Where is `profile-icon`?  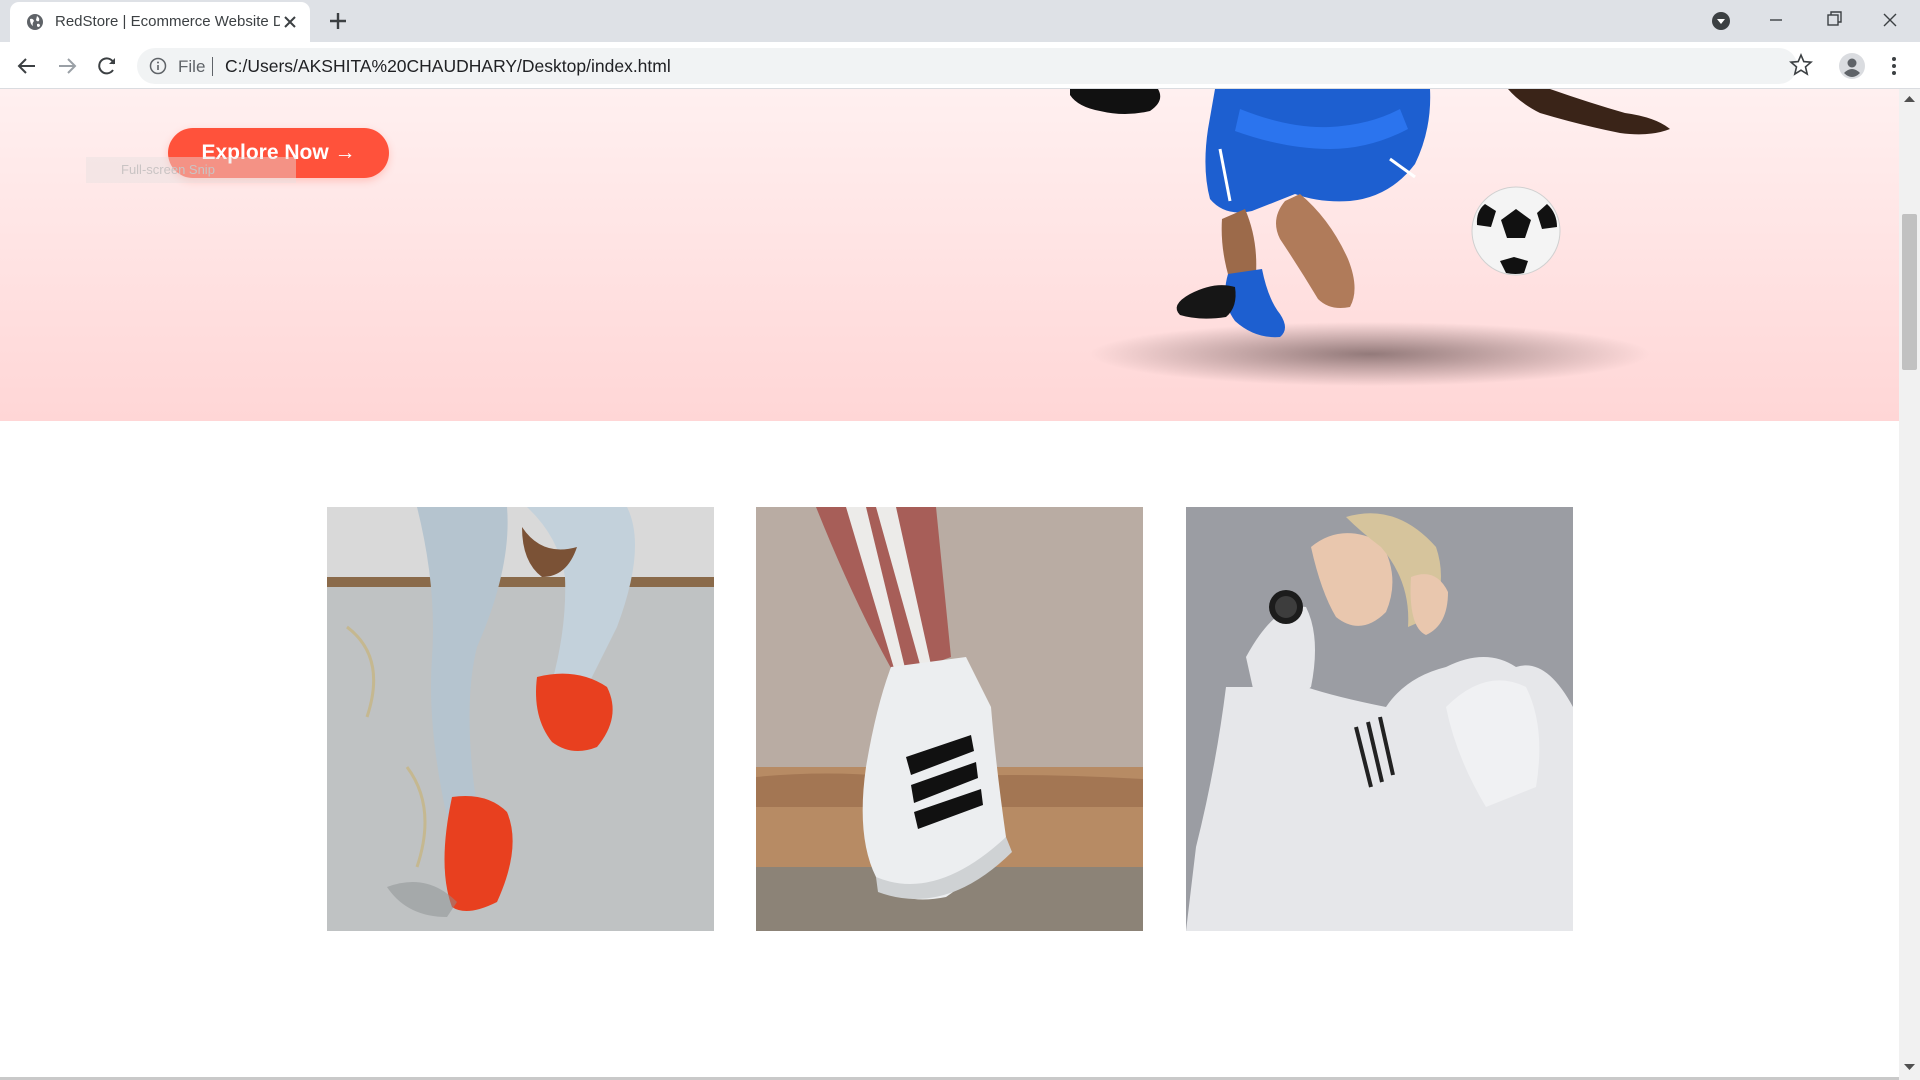 profile-icon is located at coordinates (1852, 66).